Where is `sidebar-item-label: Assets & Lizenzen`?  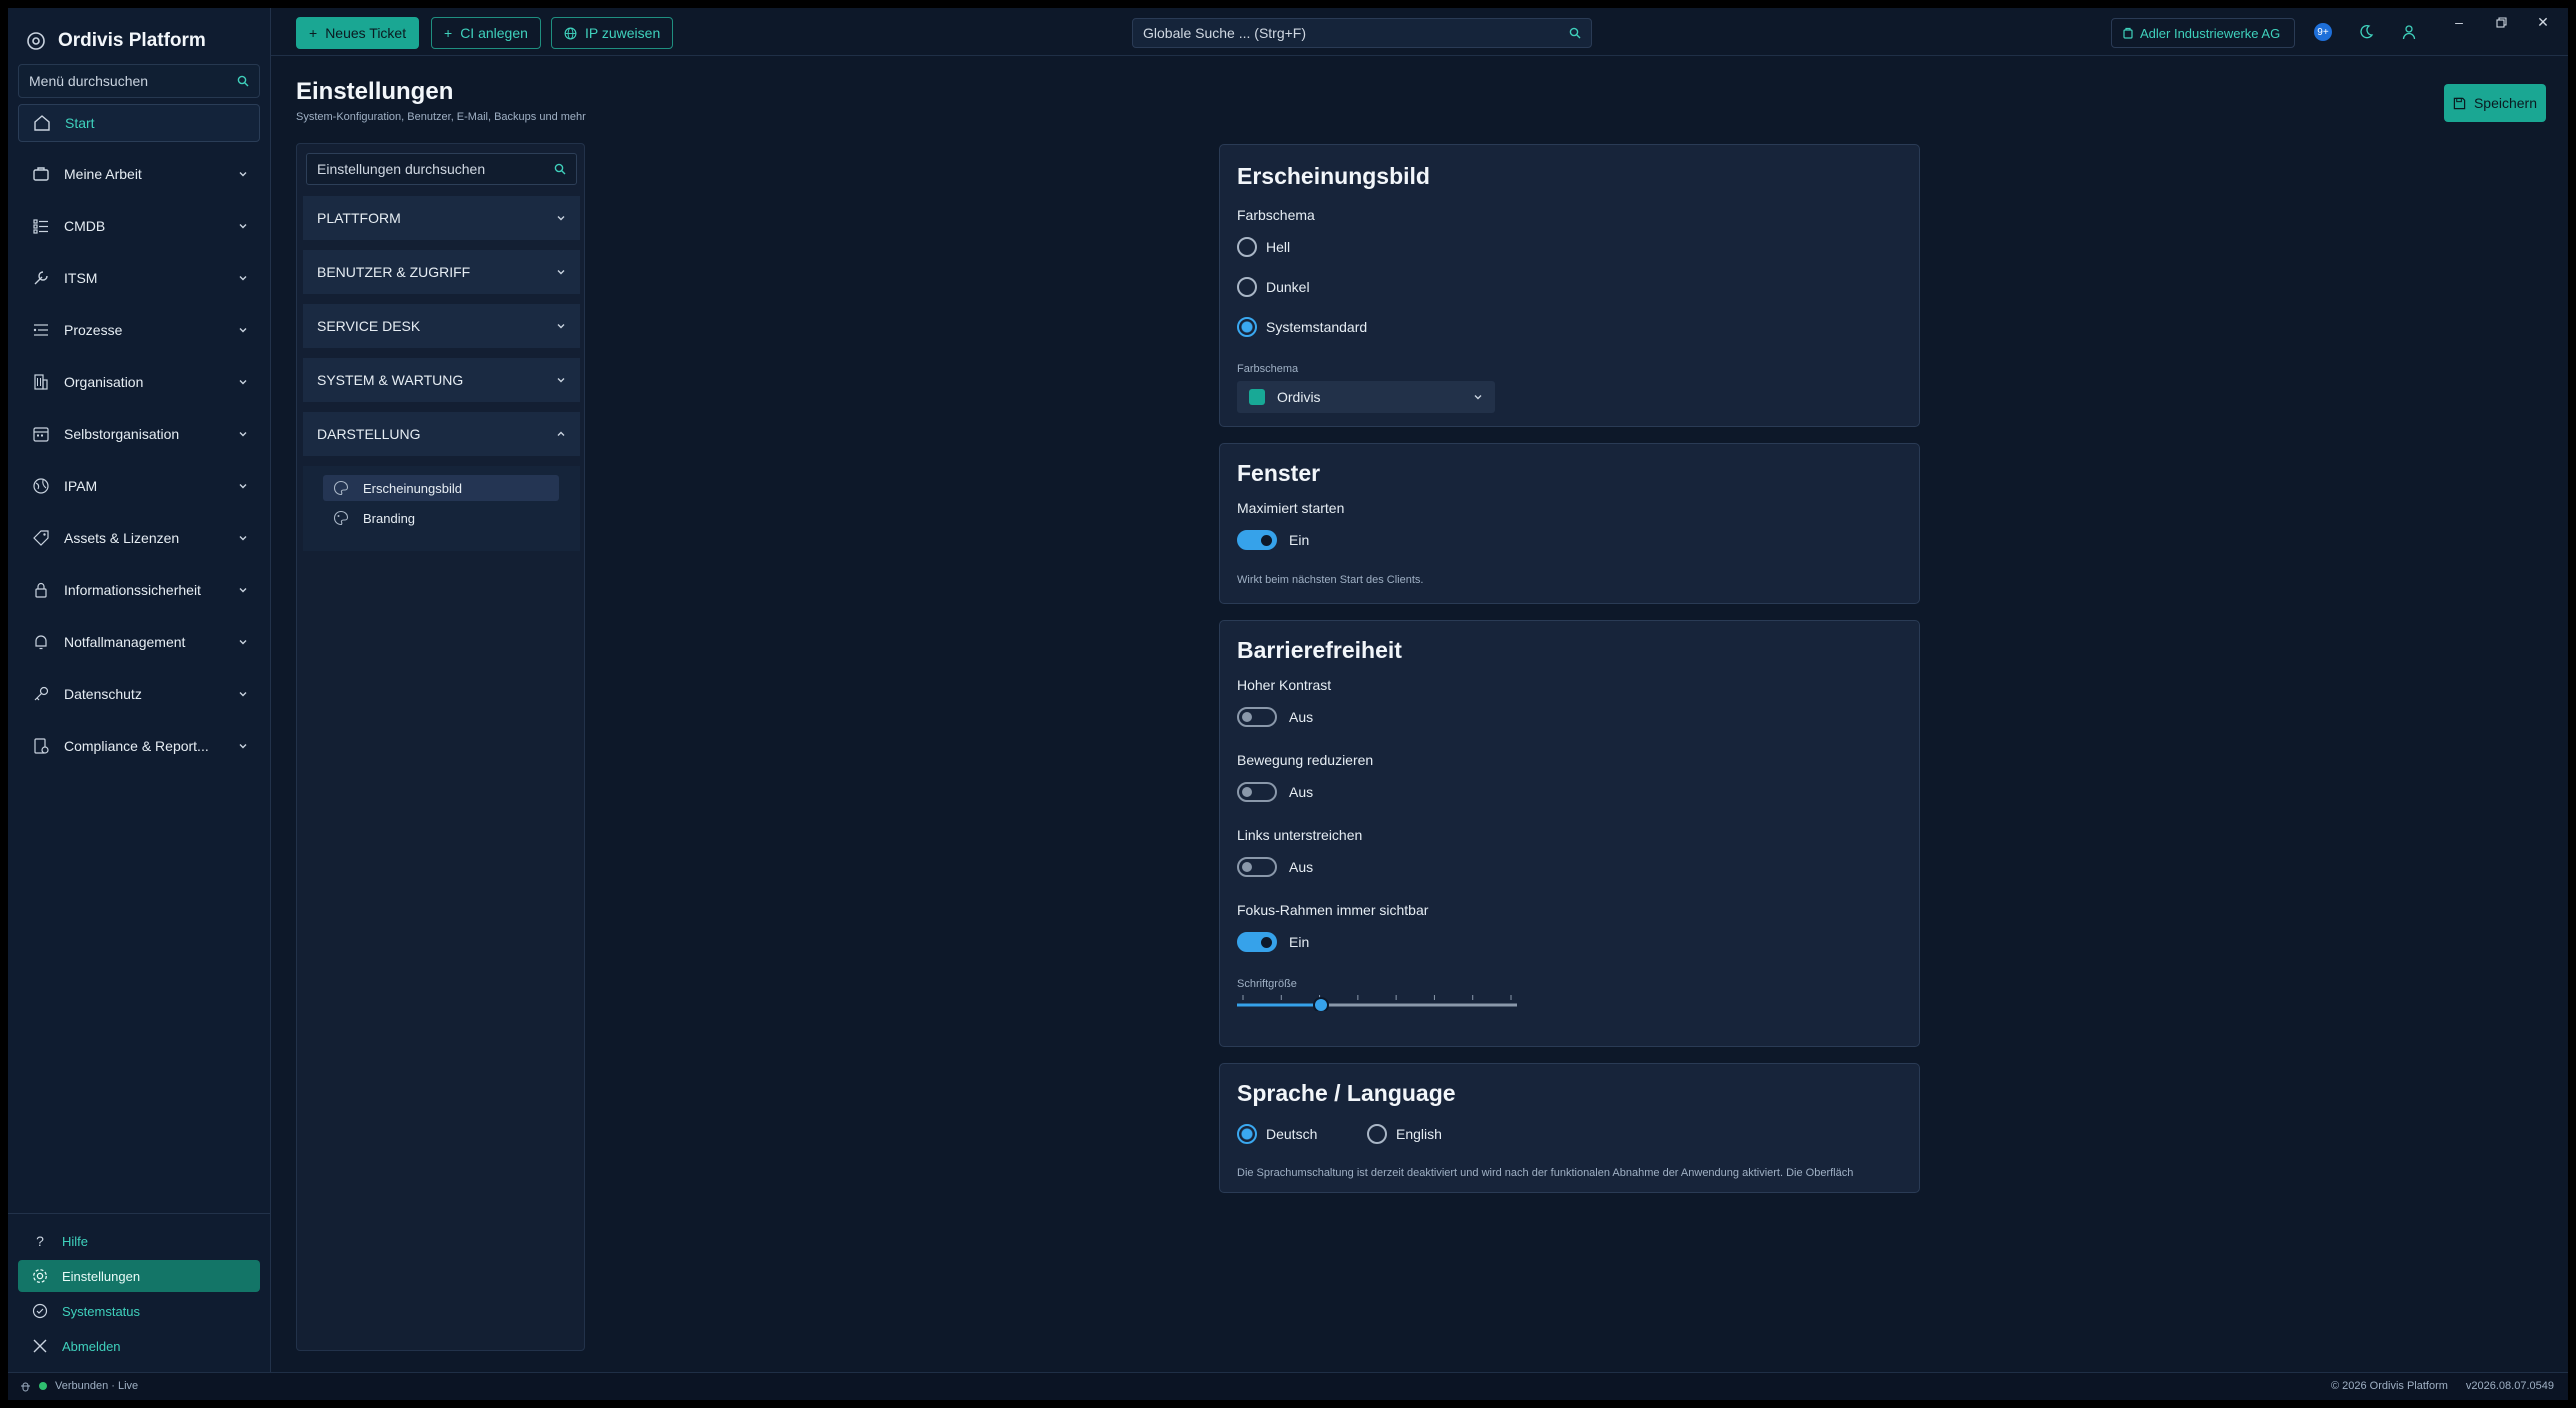
sidebar-item-label: Assets & Lizenzen is located at coordinates (122, 538).